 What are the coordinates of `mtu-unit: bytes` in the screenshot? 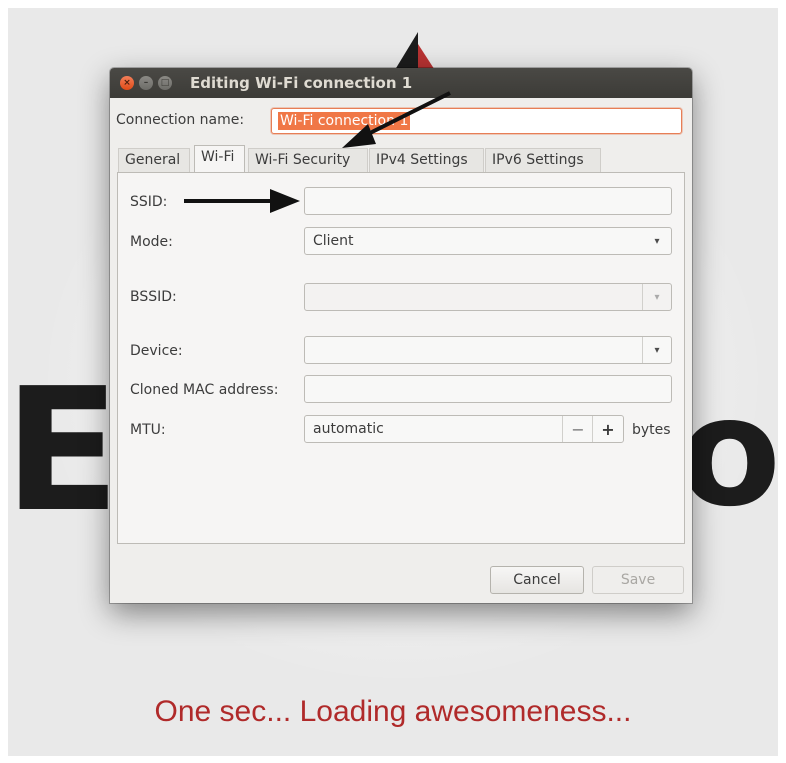 It's located at (651, 430).